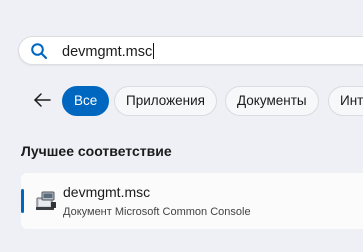  I want to click on search-icon, so click(39, 51).